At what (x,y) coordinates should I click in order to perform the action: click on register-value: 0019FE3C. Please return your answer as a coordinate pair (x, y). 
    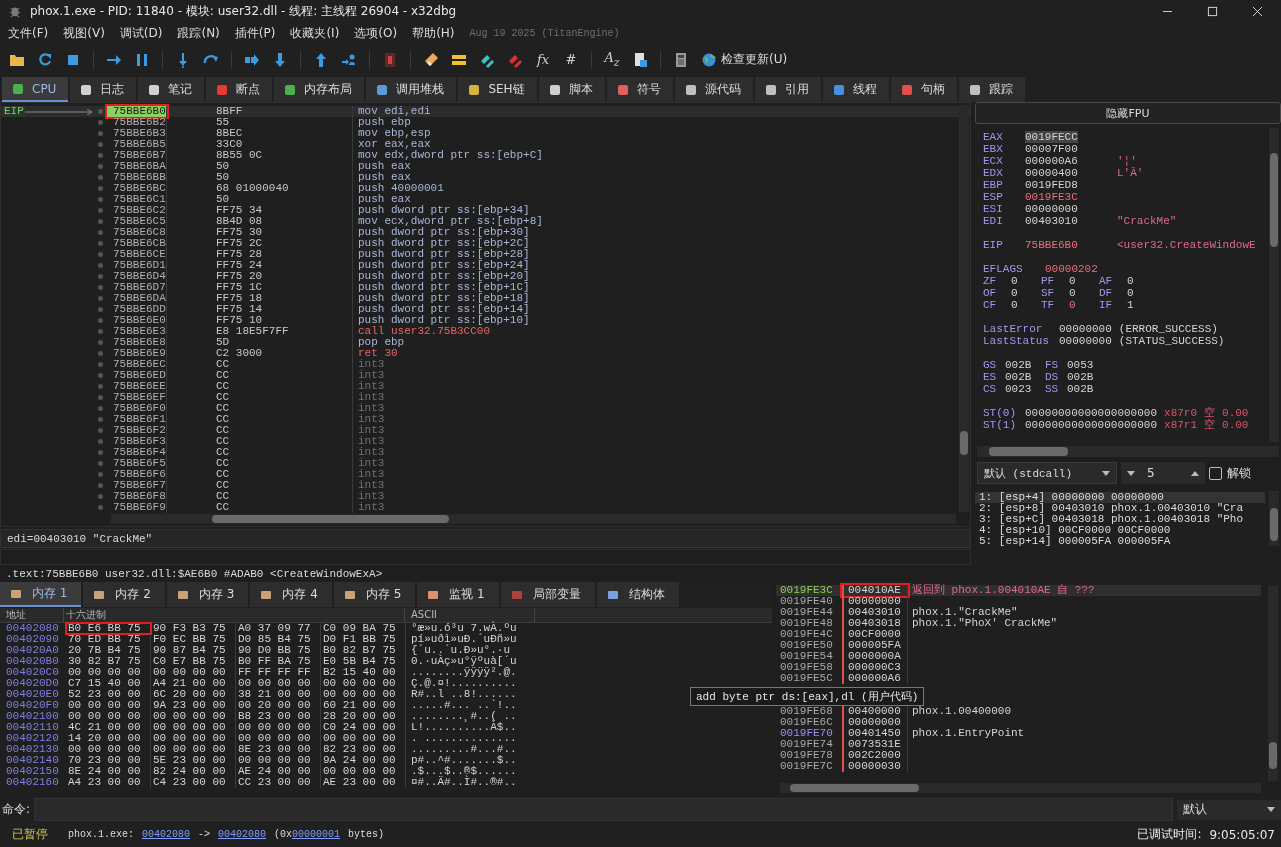
    Looking at the image, I should click on (1071, 197).